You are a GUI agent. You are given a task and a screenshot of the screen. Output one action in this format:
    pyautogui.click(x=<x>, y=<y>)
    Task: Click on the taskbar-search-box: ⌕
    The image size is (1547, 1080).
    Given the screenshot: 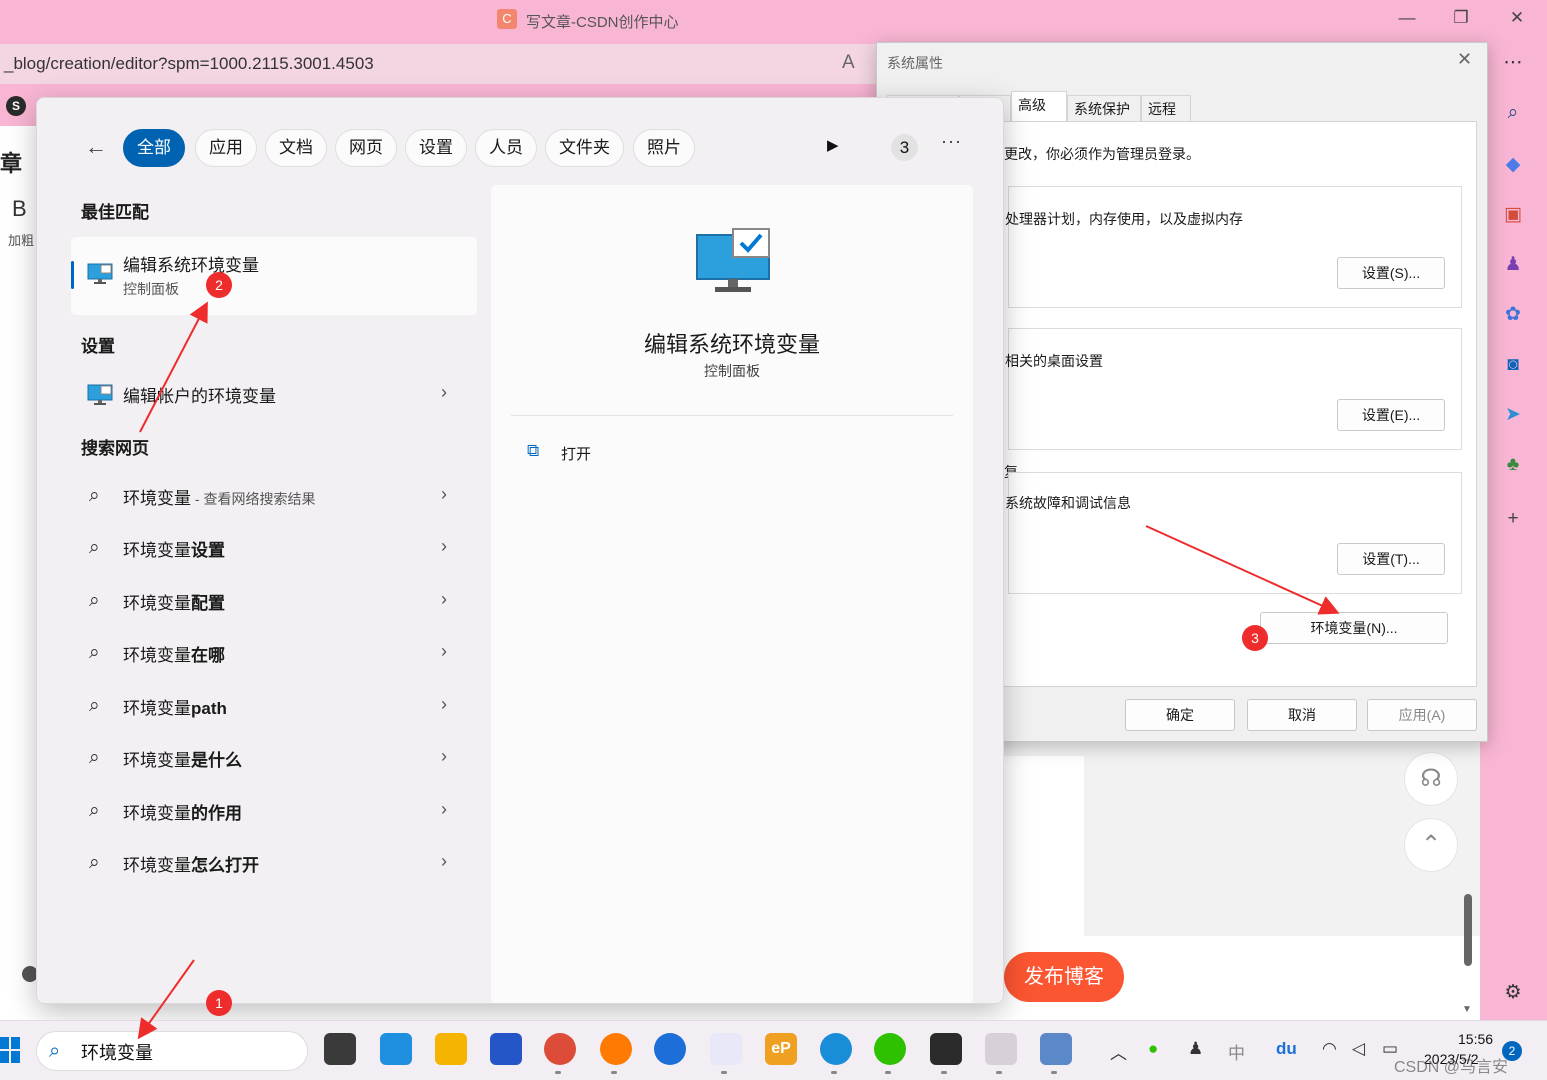 What is the action you would take?
    pyautogui.click(x=172, y=1051)
    